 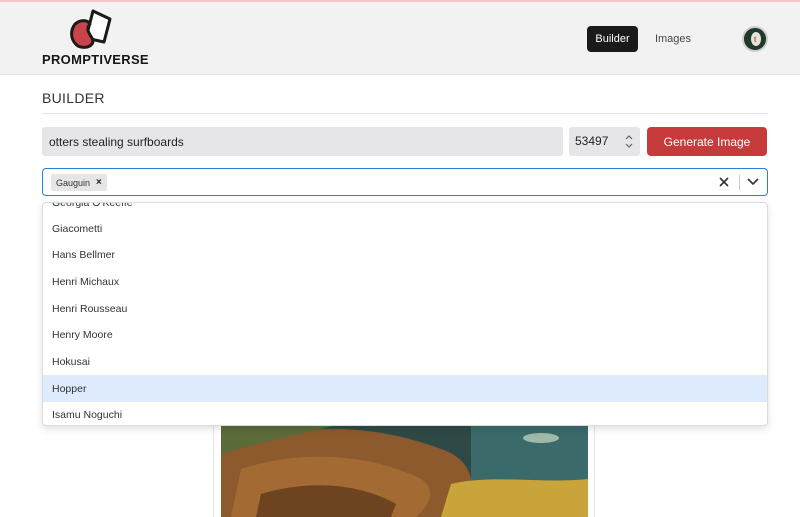 What do you see at coordinates (724, 182) in the screenshot?
I see `clear-all-close-icon` at bounding box center [724, 182].